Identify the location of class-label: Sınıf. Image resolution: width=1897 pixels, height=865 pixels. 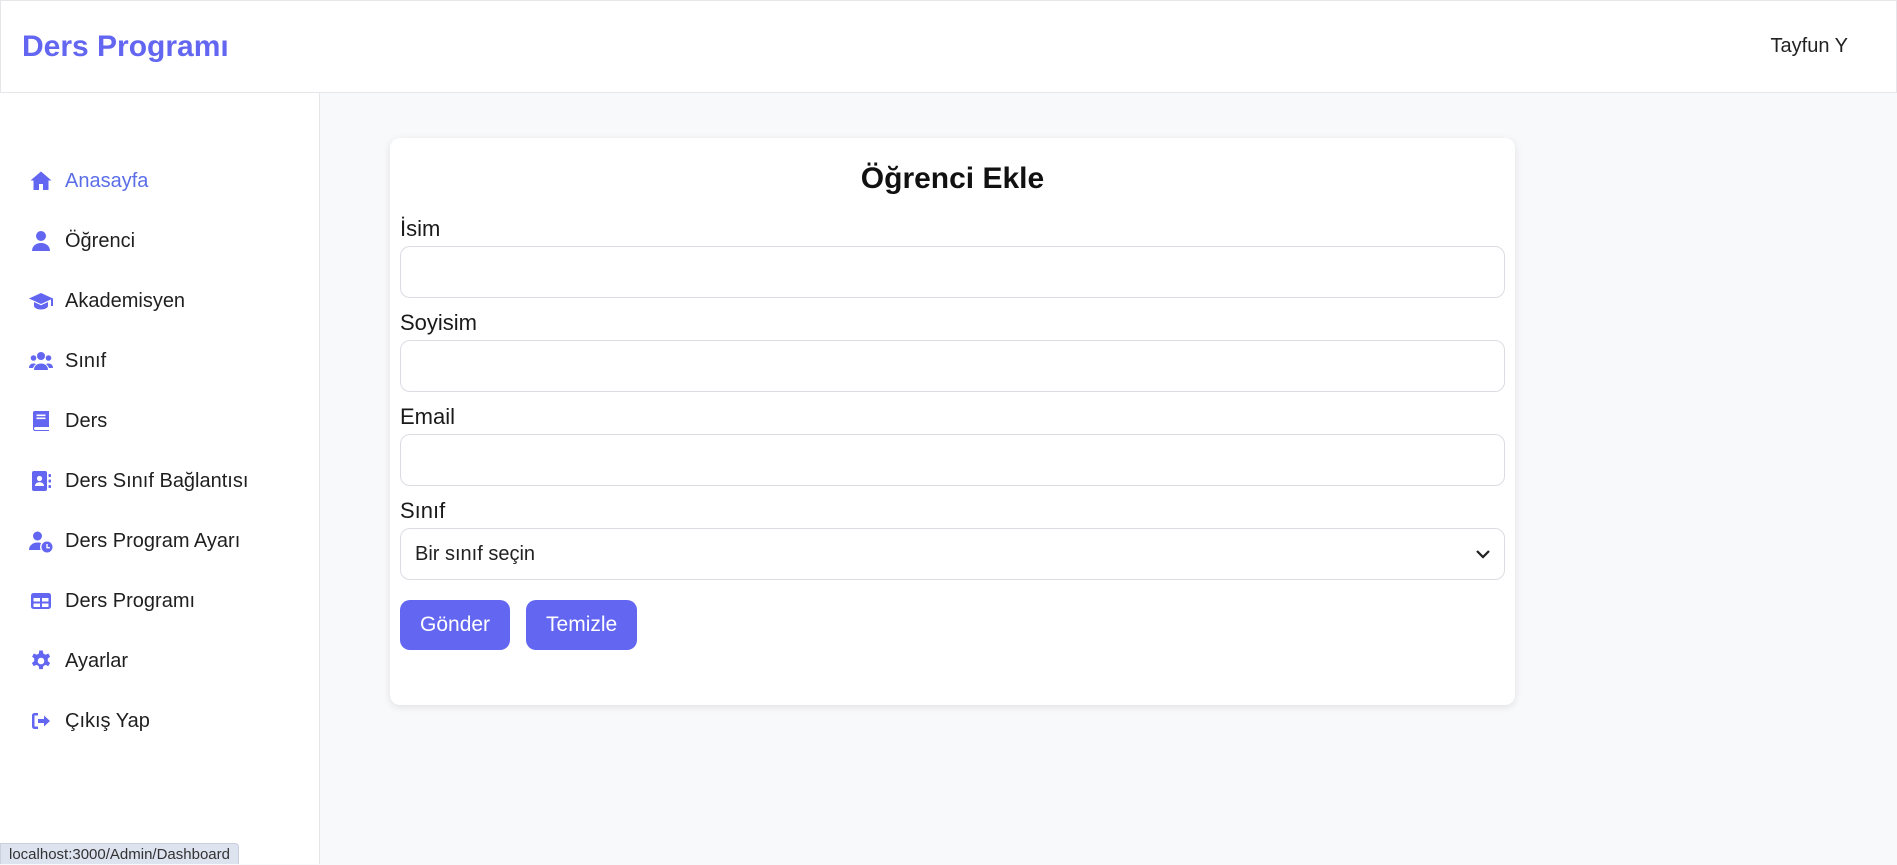
(423, 510).